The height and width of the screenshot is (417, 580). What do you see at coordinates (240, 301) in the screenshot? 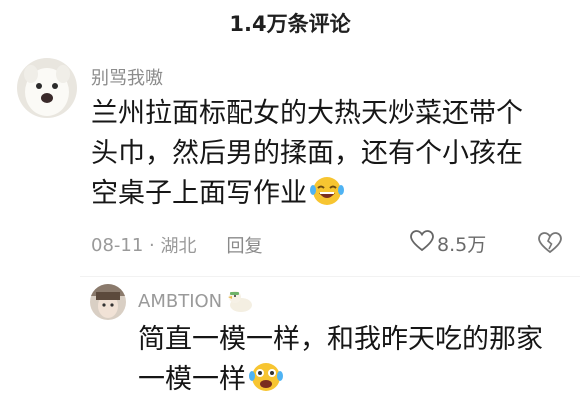
I see `duck-badge-icon` at bounding box center [240, 301].